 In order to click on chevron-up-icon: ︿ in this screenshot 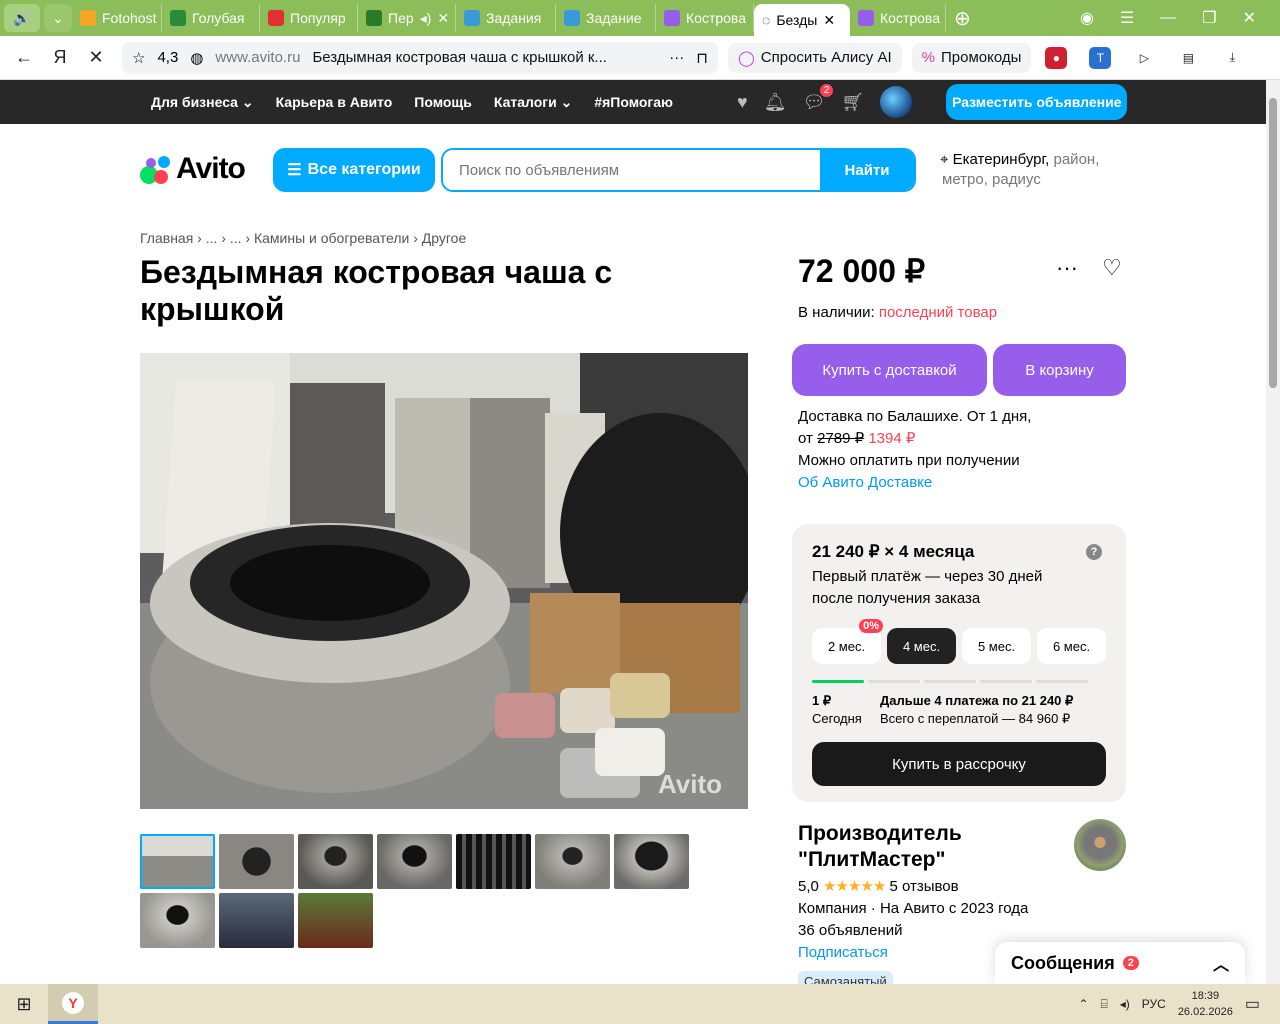, I will do `click(1221, 963)`.